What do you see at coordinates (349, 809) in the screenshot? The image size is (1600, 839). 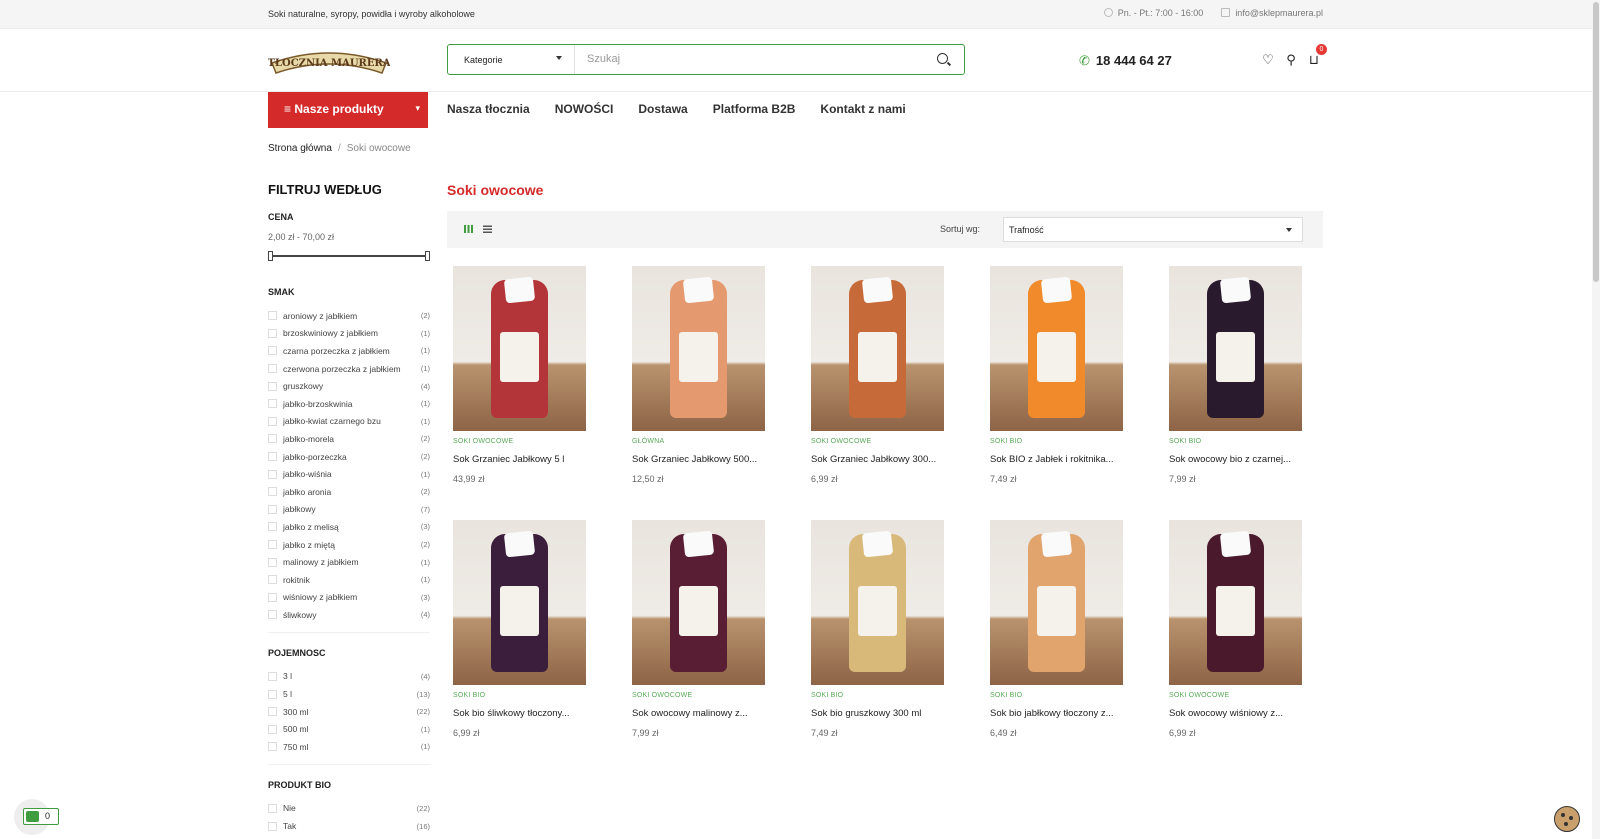 I see `filter-option: Nie (22)` at bounding box center [349, 809].